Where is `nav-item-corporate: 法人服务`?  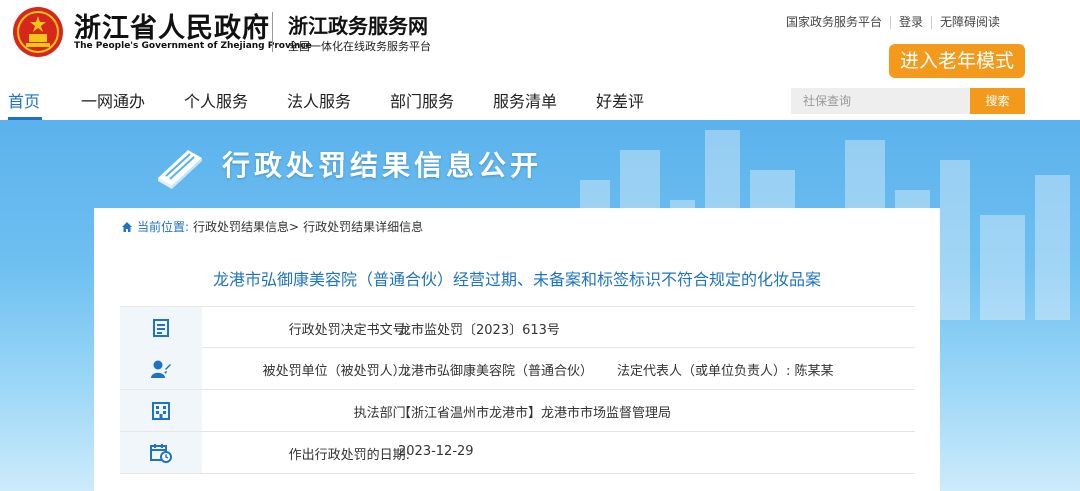 nav-item-corporate: 法人服务 is located at coordinates (319, 100).